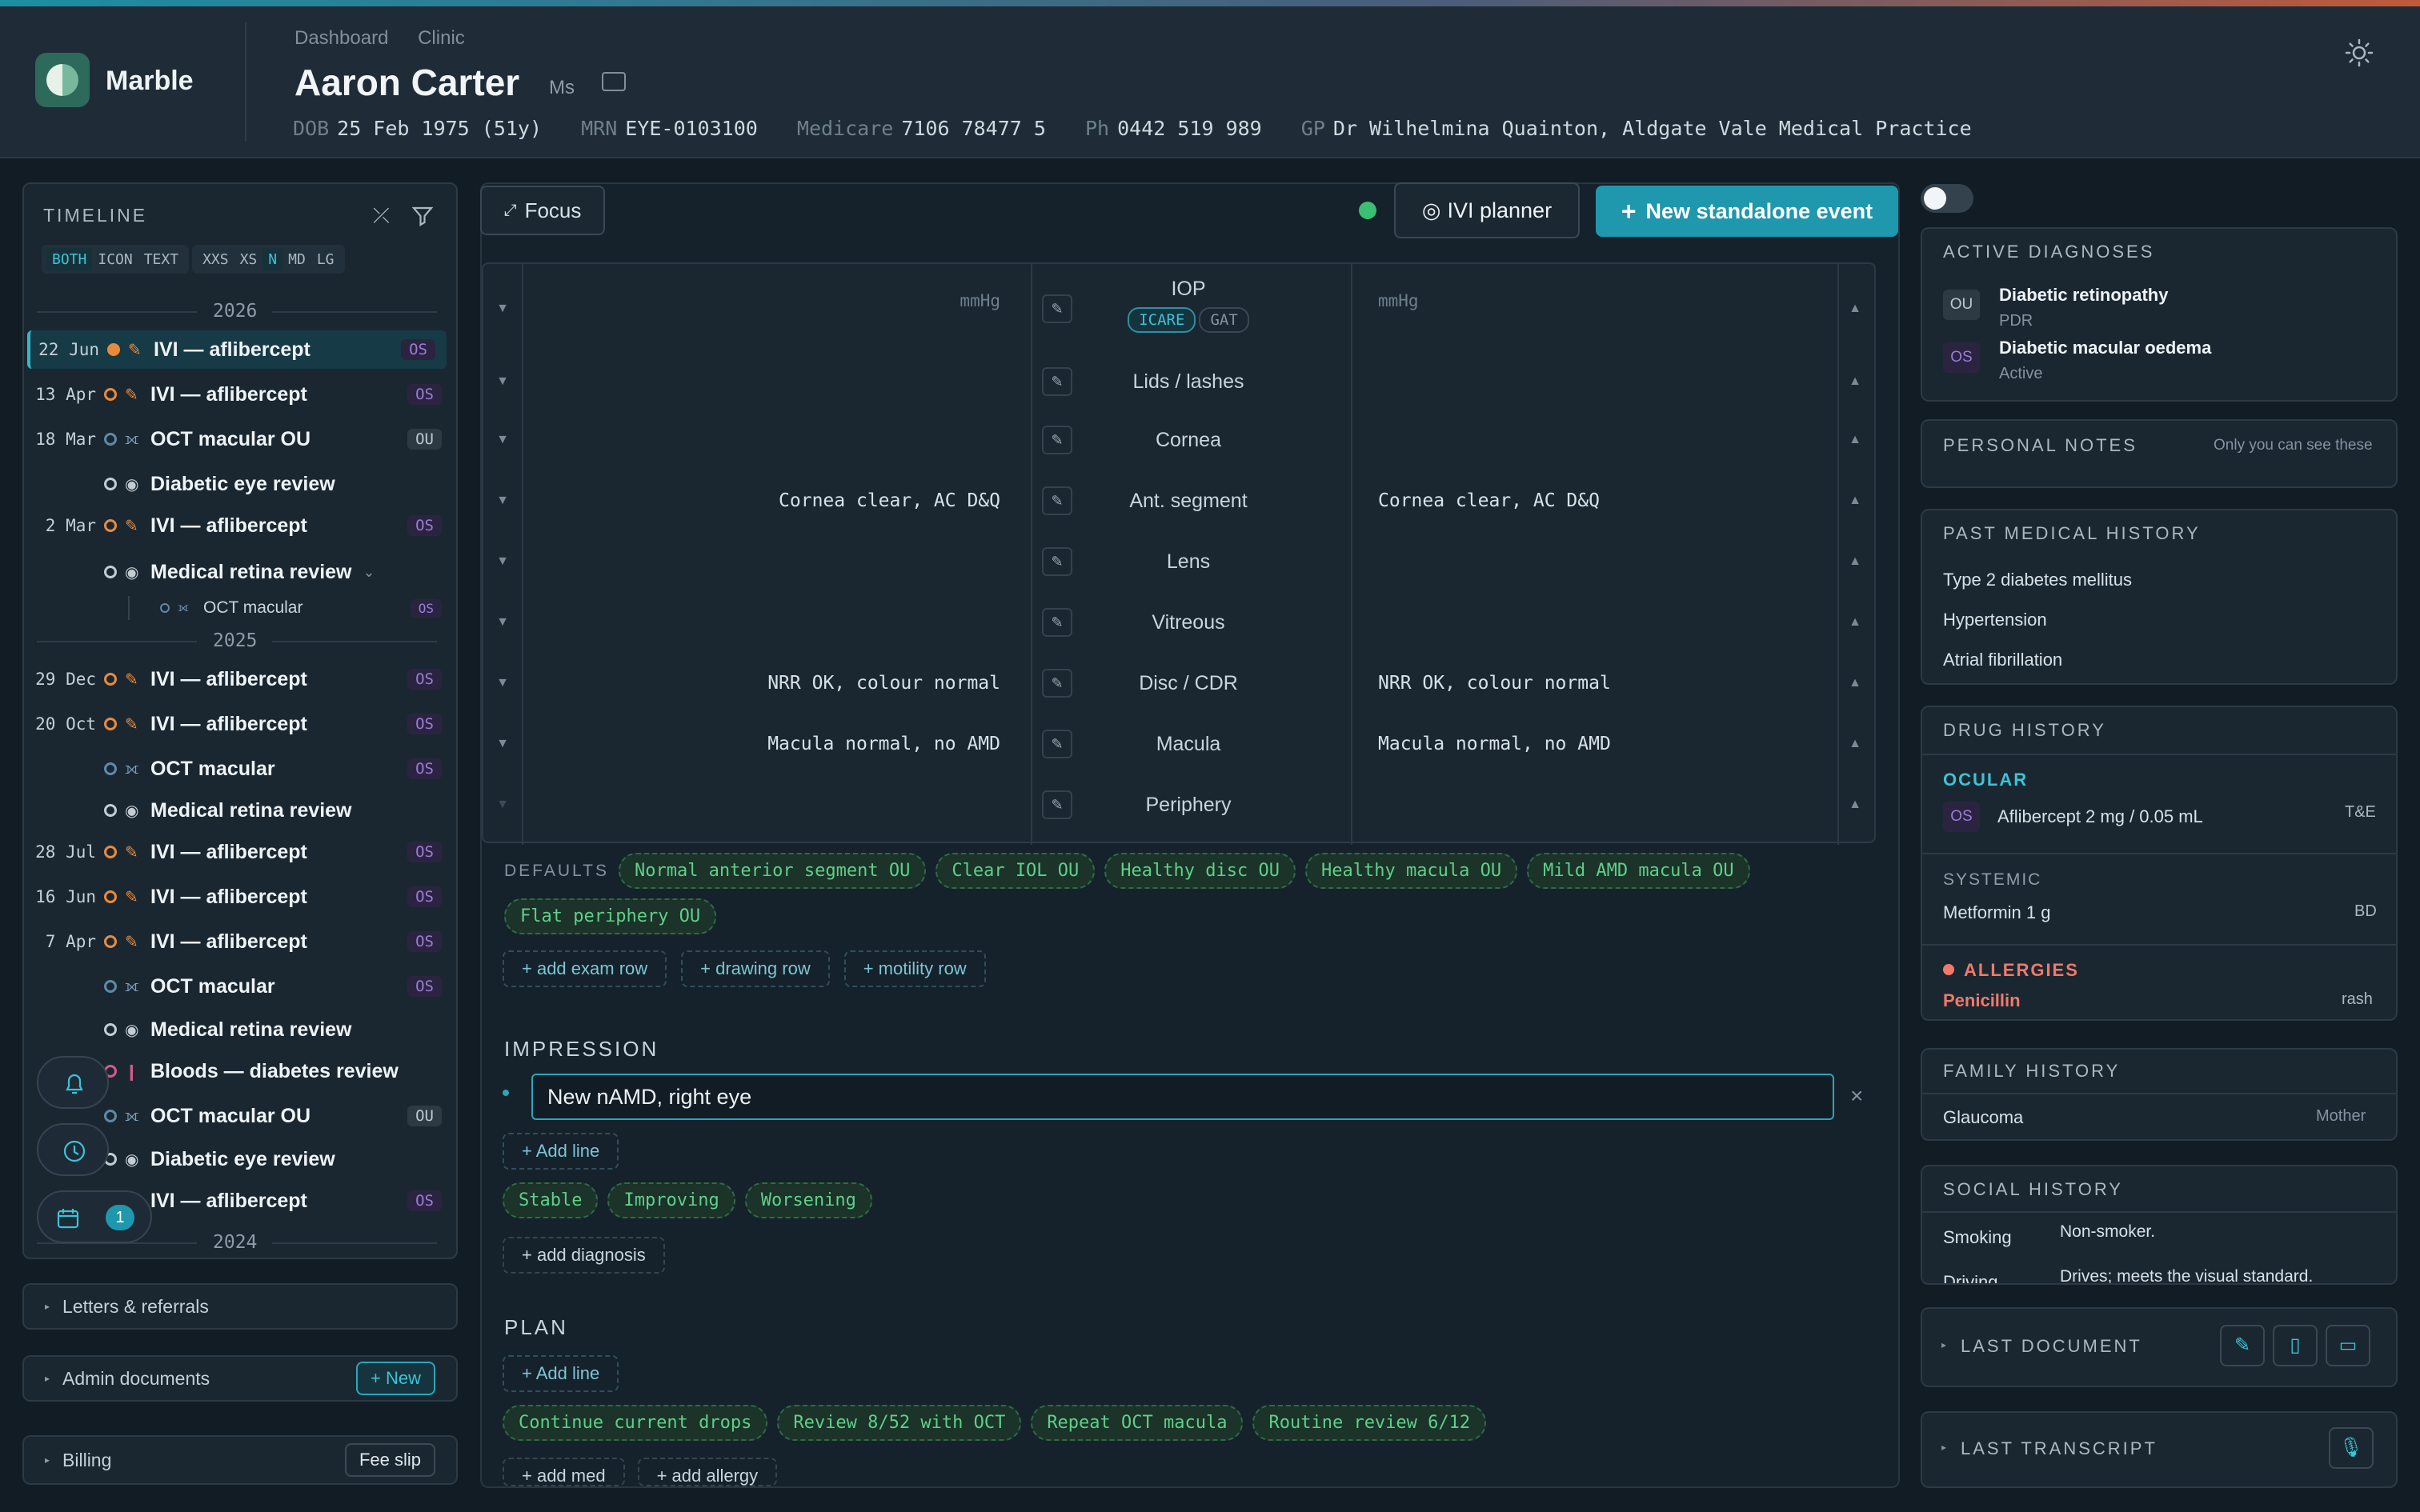 This screenshot has height=1512, width=2420. What do you see at coordinates (1982, 1000) in the screenshot?
I see `allergy-name: Penicillin` at bounding box center [1982, 1000].